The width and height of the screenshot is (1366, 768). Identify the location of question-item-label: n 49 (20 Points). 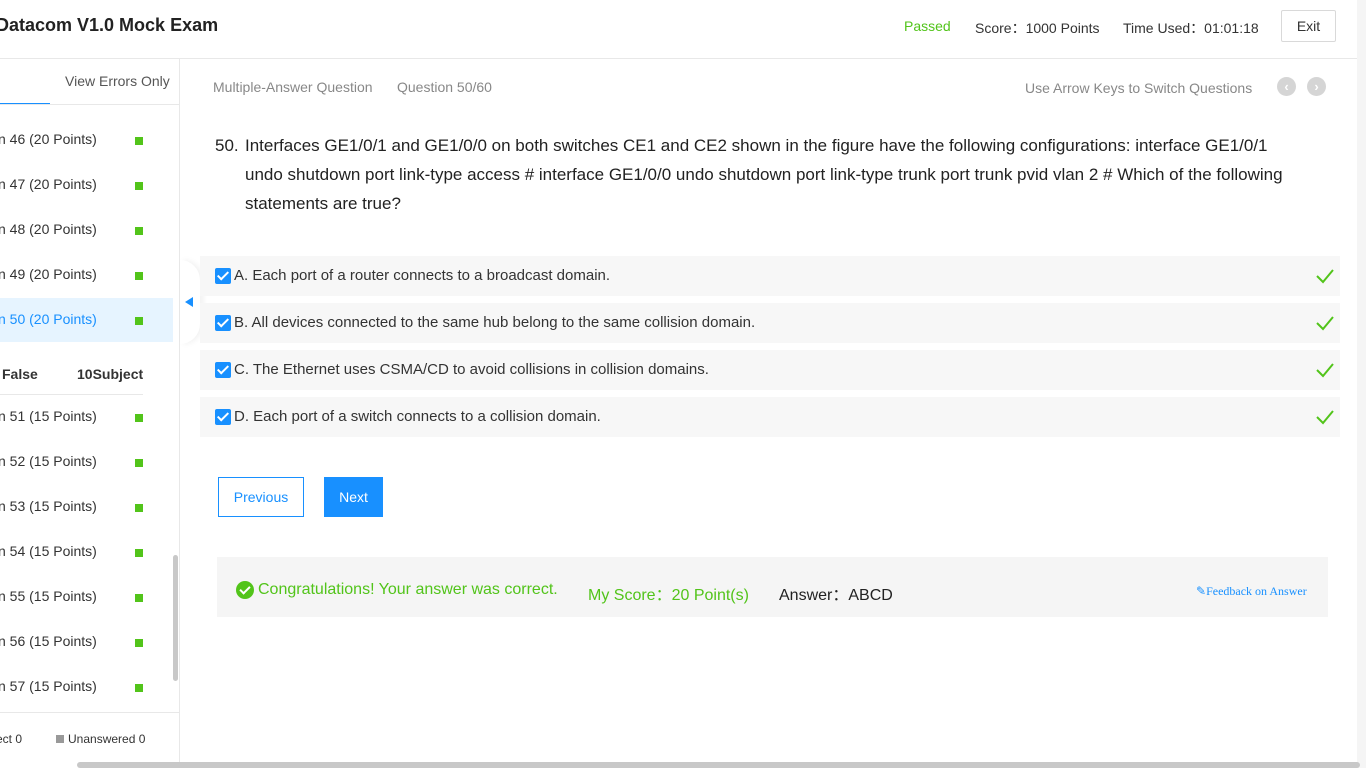
(48, 274).